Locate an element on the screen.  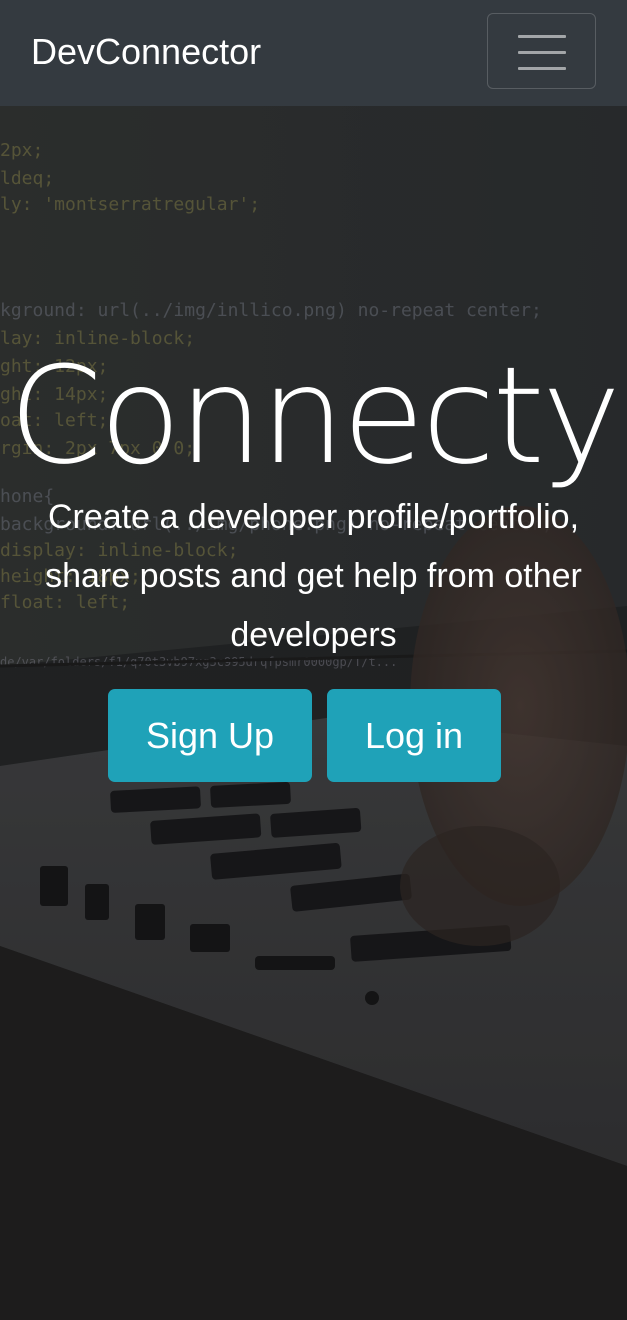
hamburger-menu-icon is located at coordinates (542, 36).